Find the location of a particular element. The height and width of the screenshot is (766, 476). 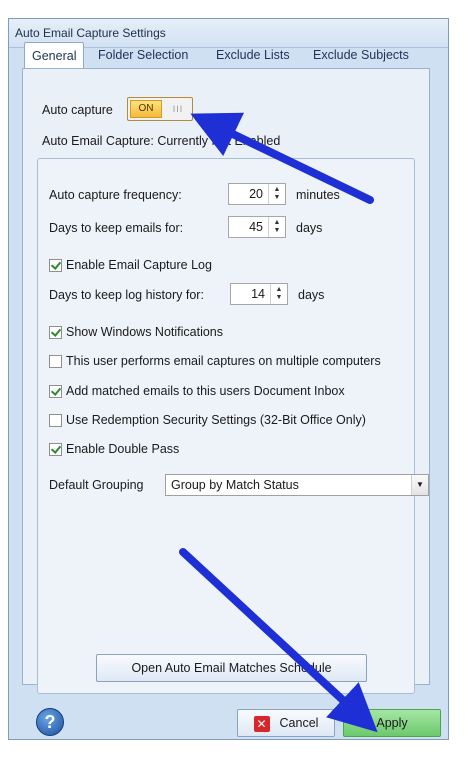

enable-log-label: Enable Email Capture Log is located at coordinates (139, 265).